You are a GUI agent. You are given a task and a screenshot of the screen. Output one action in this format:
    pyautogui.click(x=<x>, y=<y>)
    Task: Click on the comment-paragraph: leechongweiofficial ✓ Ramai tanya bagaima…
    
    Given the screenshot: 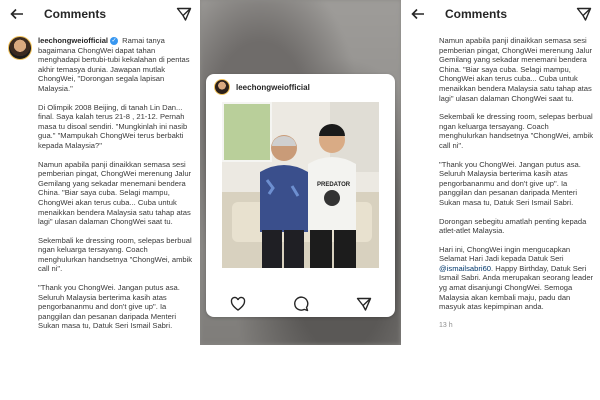 What is the action you would take?
    pyautogui.click(x=117, y=65)
    